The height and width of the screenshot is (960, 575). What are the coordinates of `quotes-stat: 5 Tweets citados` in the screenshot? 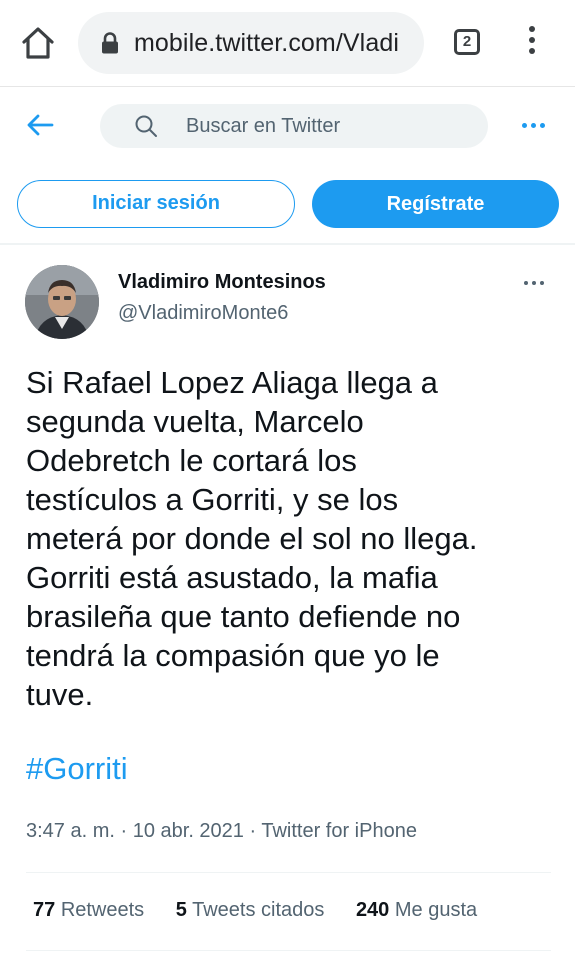 It's located at (250, 910).